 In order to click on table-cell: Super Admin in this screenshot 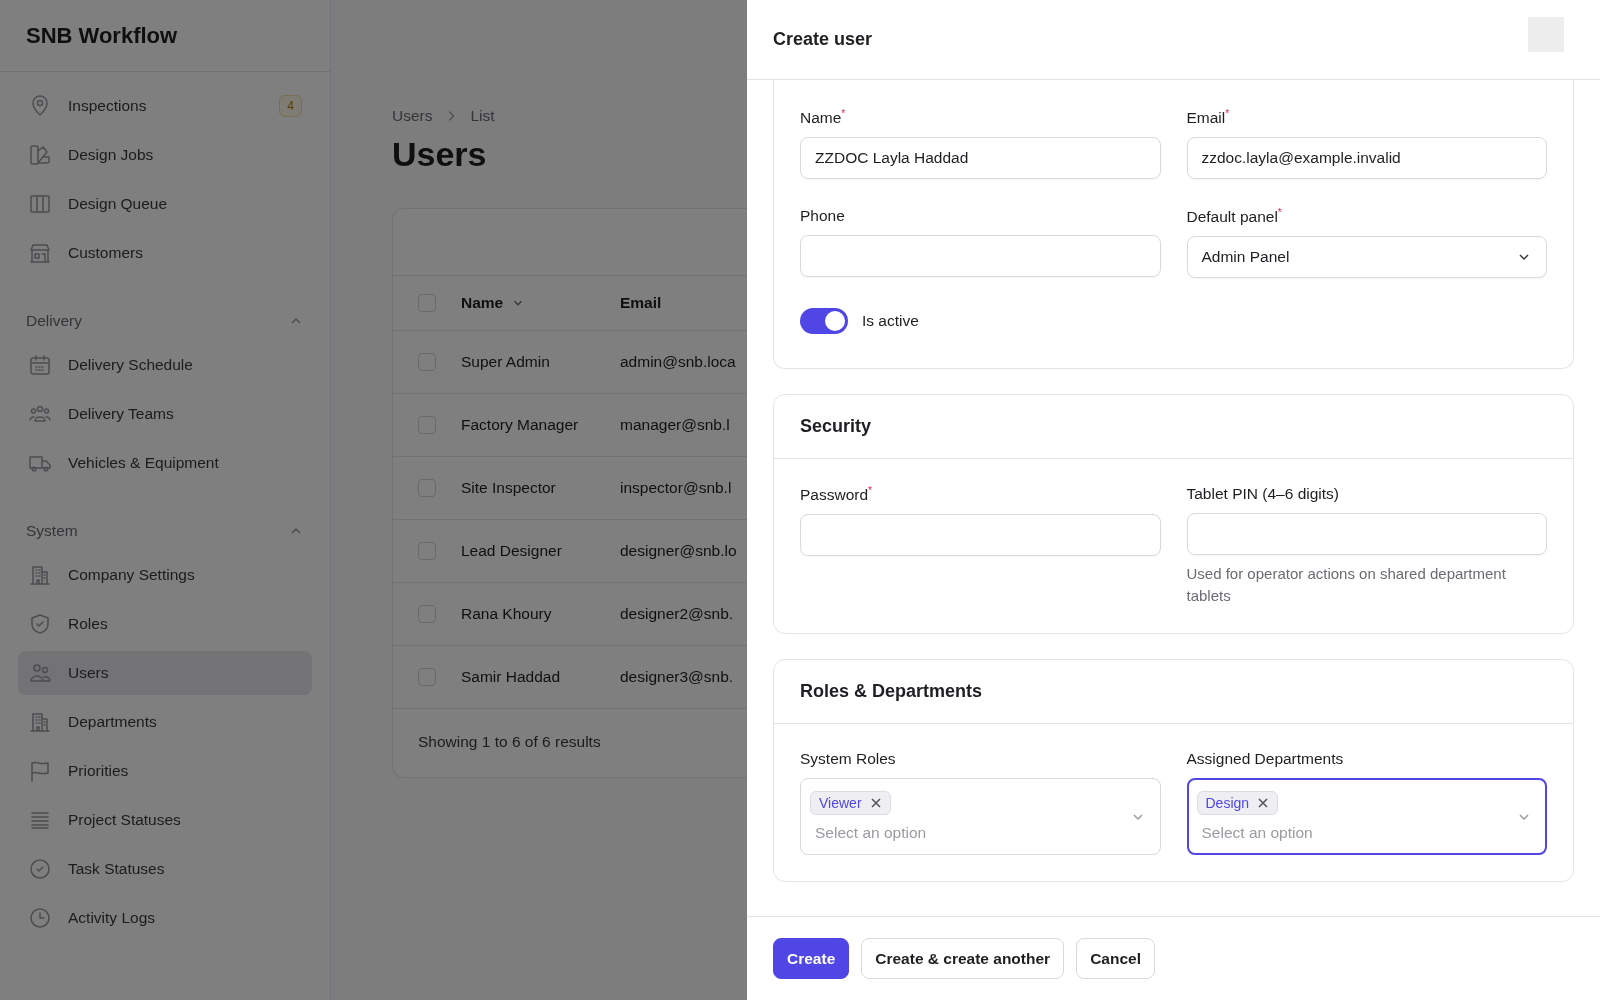, I will do `click(505, 362)`.